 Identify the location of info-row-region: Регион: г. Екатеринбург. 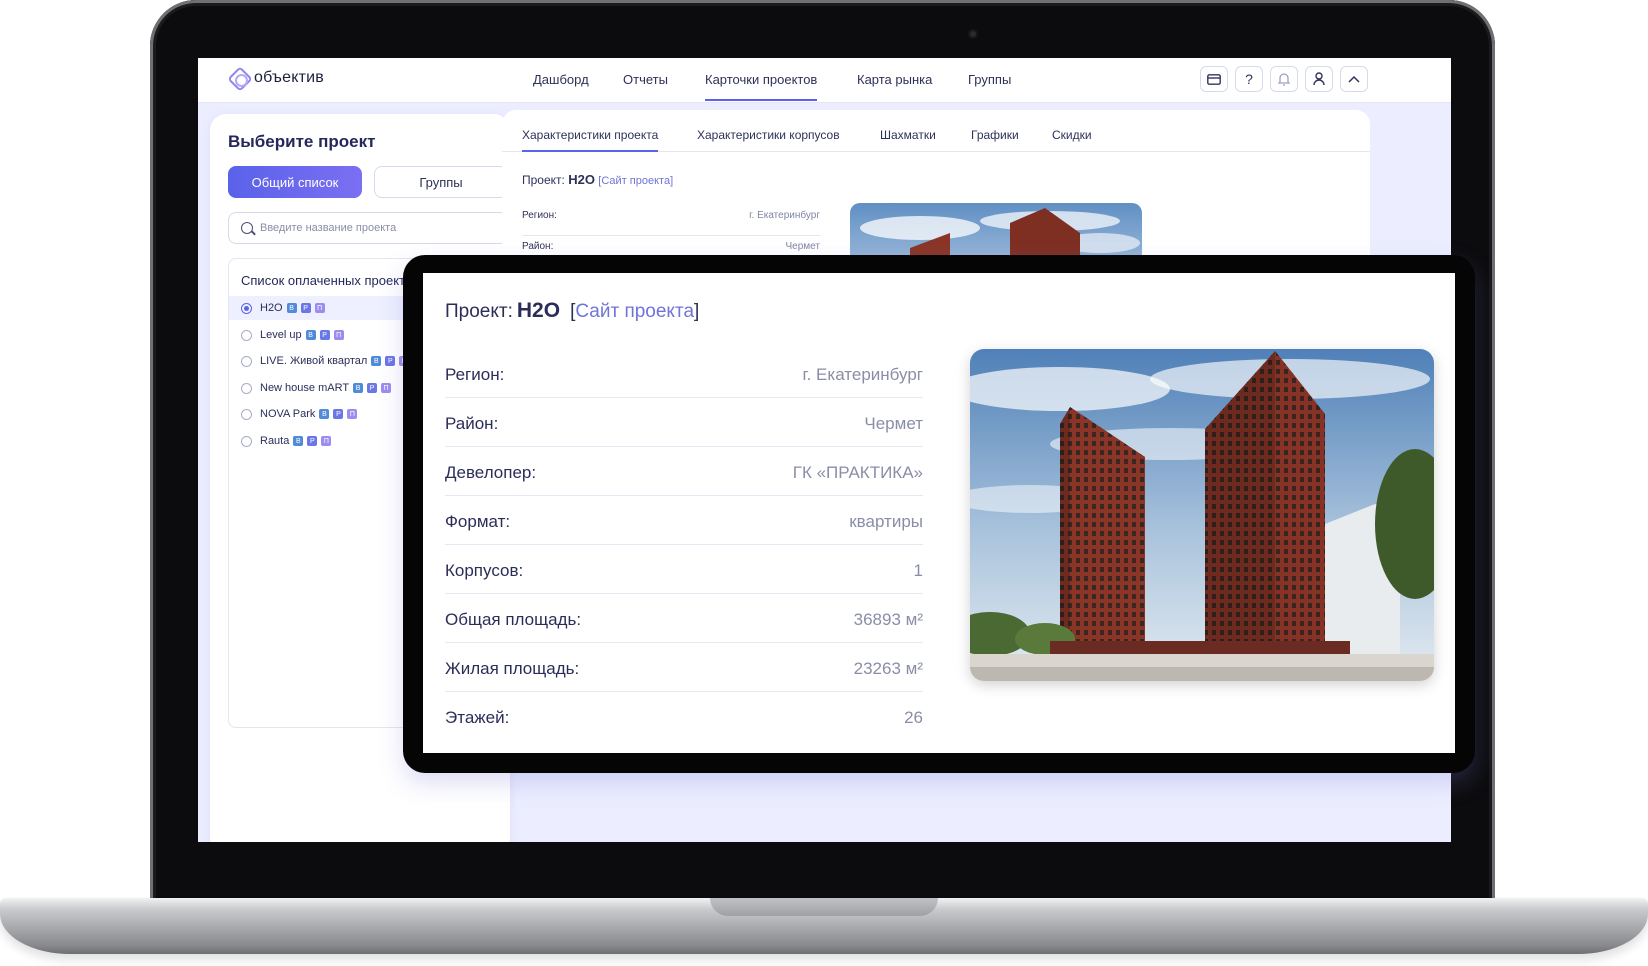
(684, 373).